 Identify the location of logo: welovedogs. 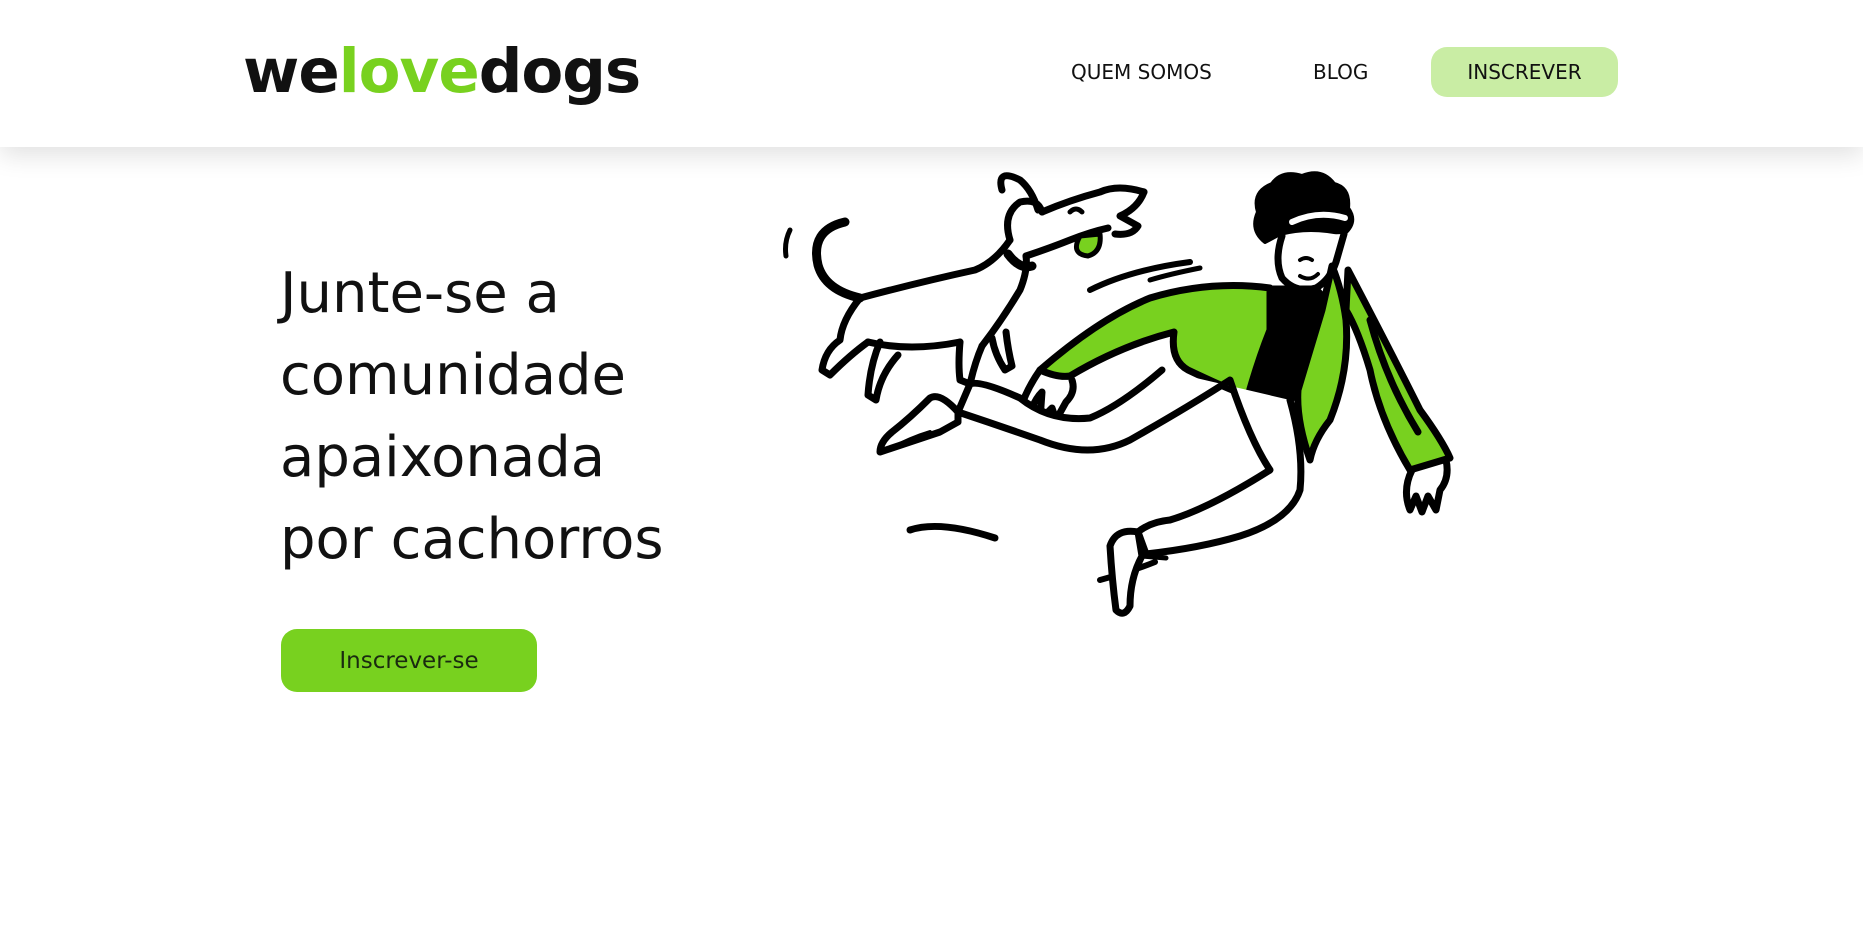
(442, 72).